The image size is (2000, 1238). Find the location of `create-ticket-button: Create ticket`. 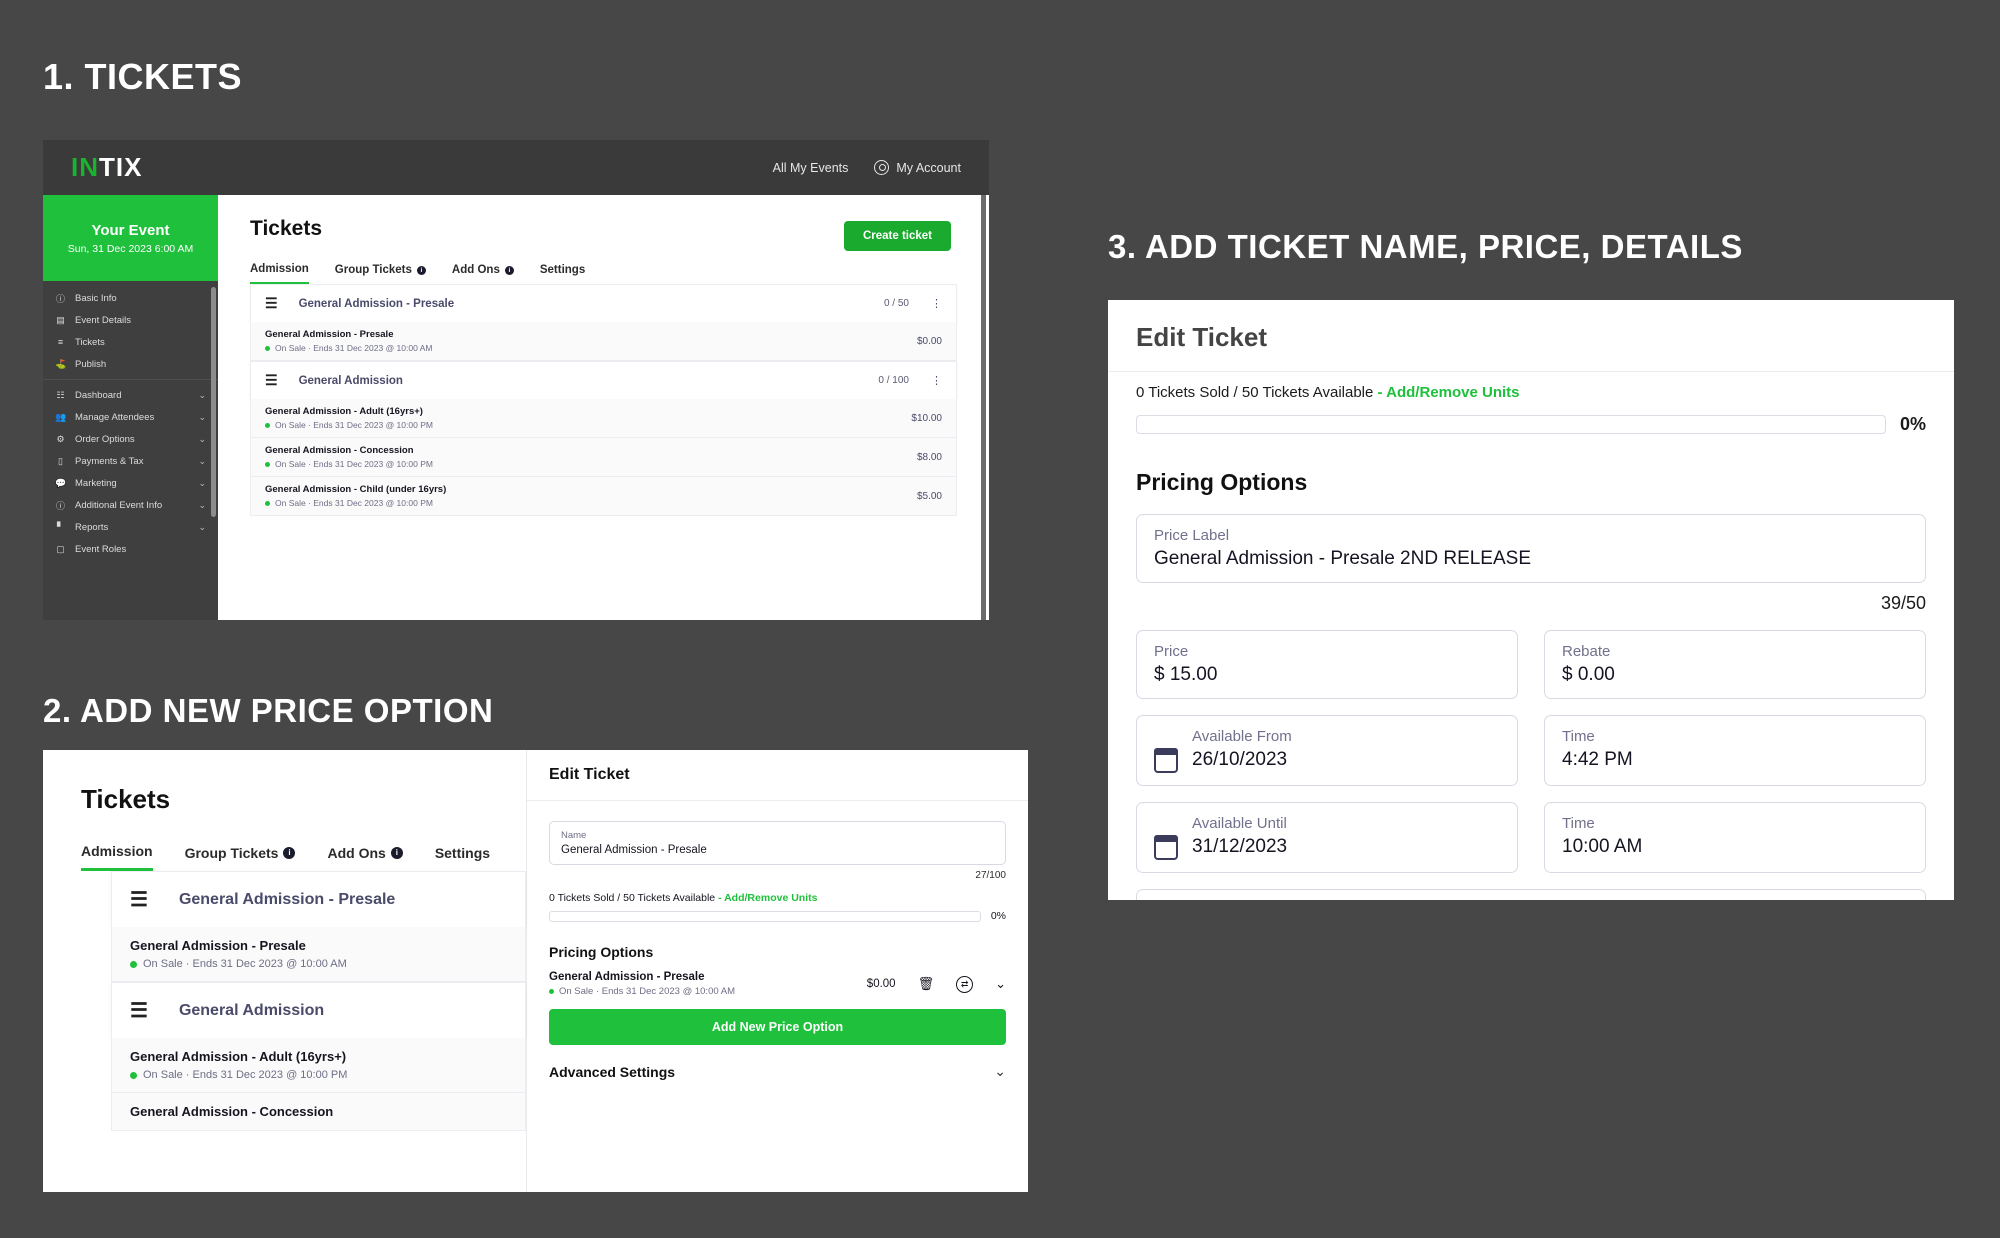

create-ticket-button: Create ticket is located at coordinates (897, 236).